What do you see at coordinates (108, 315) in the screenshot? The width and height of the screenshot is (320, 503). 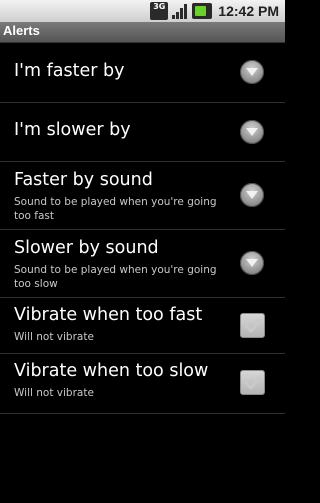 I see `preference-title: Vibrate when too fast` at bounding box center [108, 315].